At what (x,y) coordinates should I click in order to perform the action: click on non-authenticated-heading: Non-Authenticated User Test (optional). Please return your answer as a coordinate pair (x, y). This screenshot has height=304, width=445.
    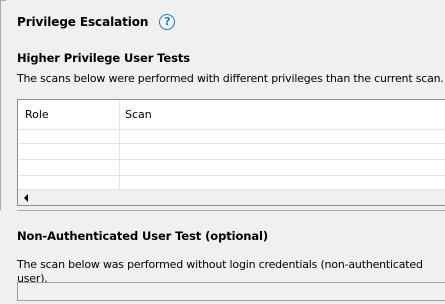
    Looking at the image, I should click on (142, 236).